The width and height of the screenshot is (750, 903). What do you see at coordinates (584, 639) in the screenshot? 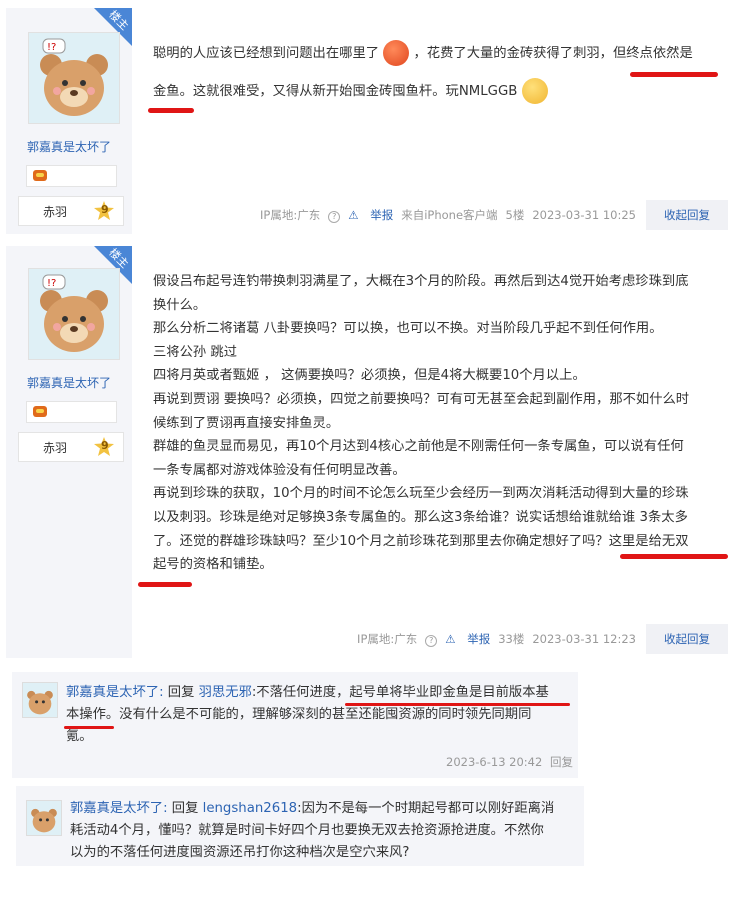
I see `post-time: 2023-03-31 12:23` at bounding box center [584, 639].